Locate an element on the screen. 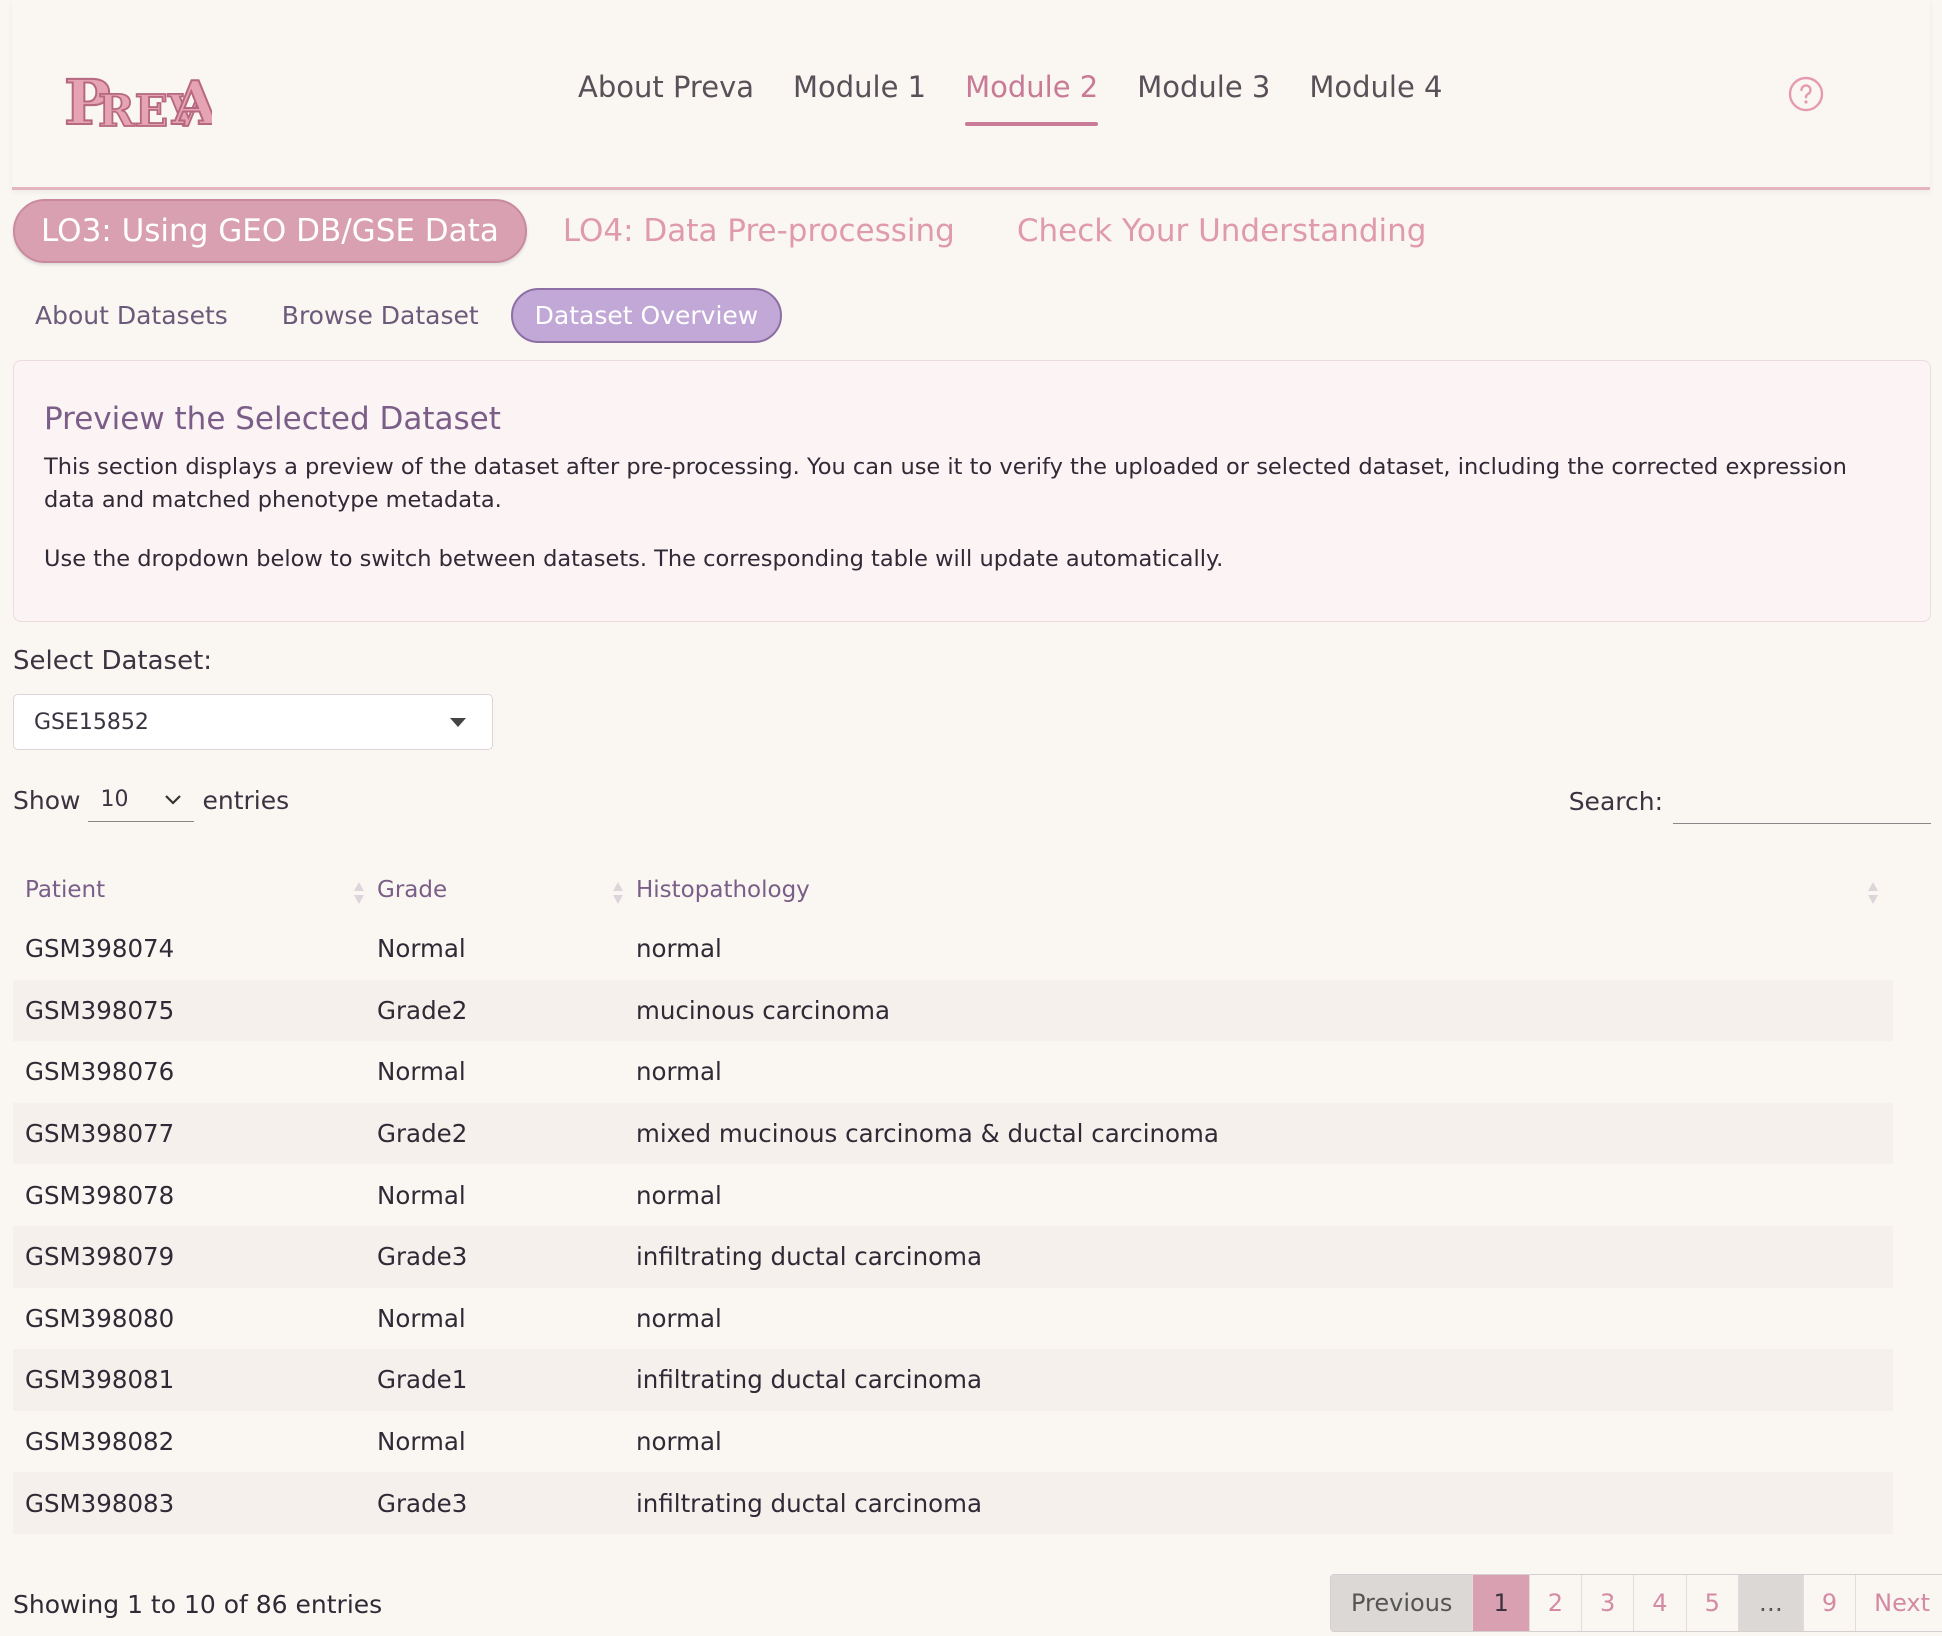 Image resolution: width=1942 pixels, height=1636 pixels. pagination: Previous 1 2 3 4 5 … 9 Next is located at coordinates (1636, 1603).